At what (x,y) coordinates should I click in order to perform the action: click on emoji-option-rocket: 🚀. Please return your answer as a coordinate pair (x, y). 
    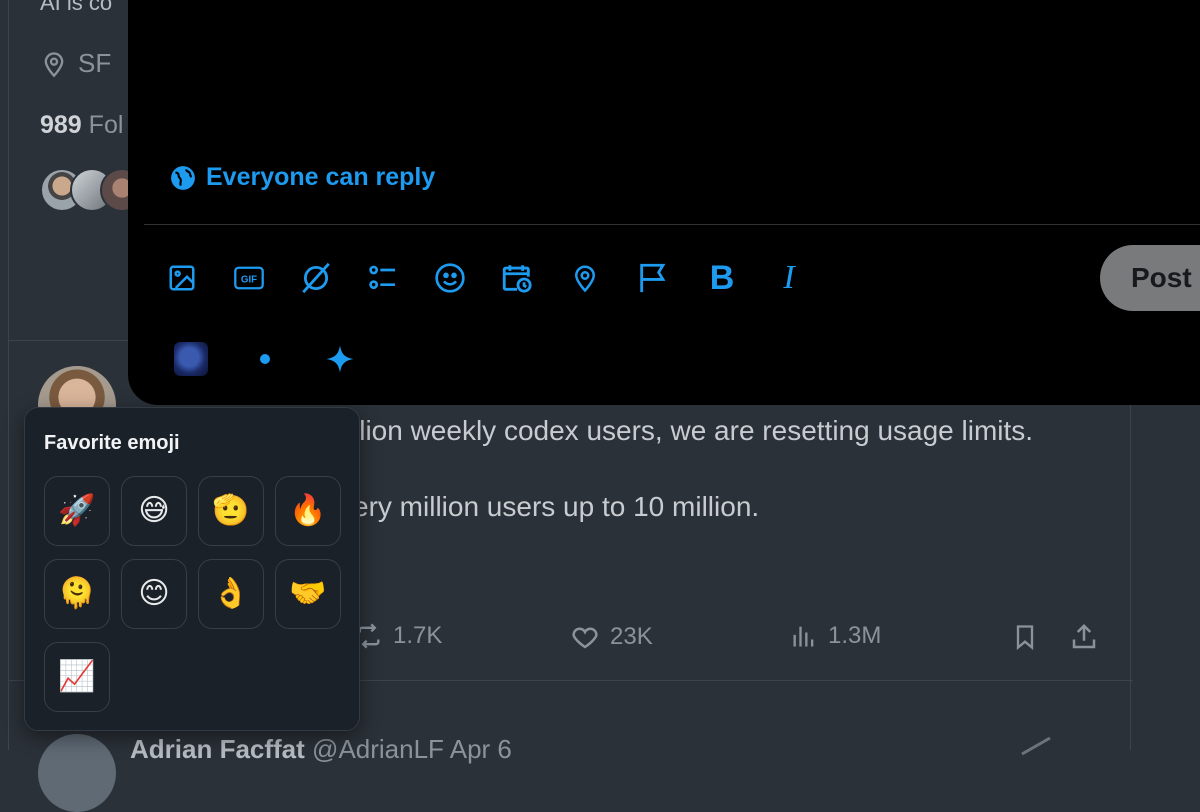
    Looking at the image, I should click on (77, 511).